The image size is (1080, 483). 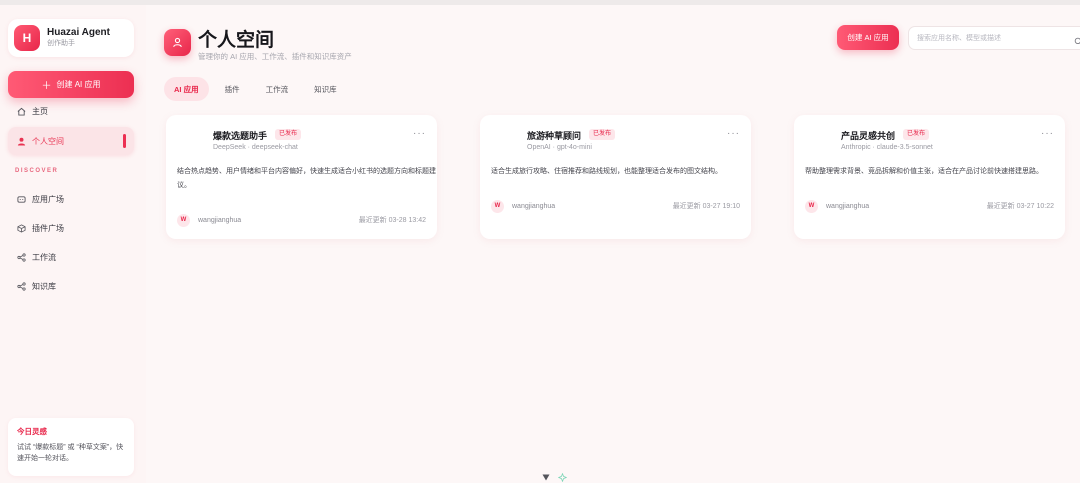 I want to click on brand-card: H Huazai Agent 创作助手, so click(x=71, y=38).